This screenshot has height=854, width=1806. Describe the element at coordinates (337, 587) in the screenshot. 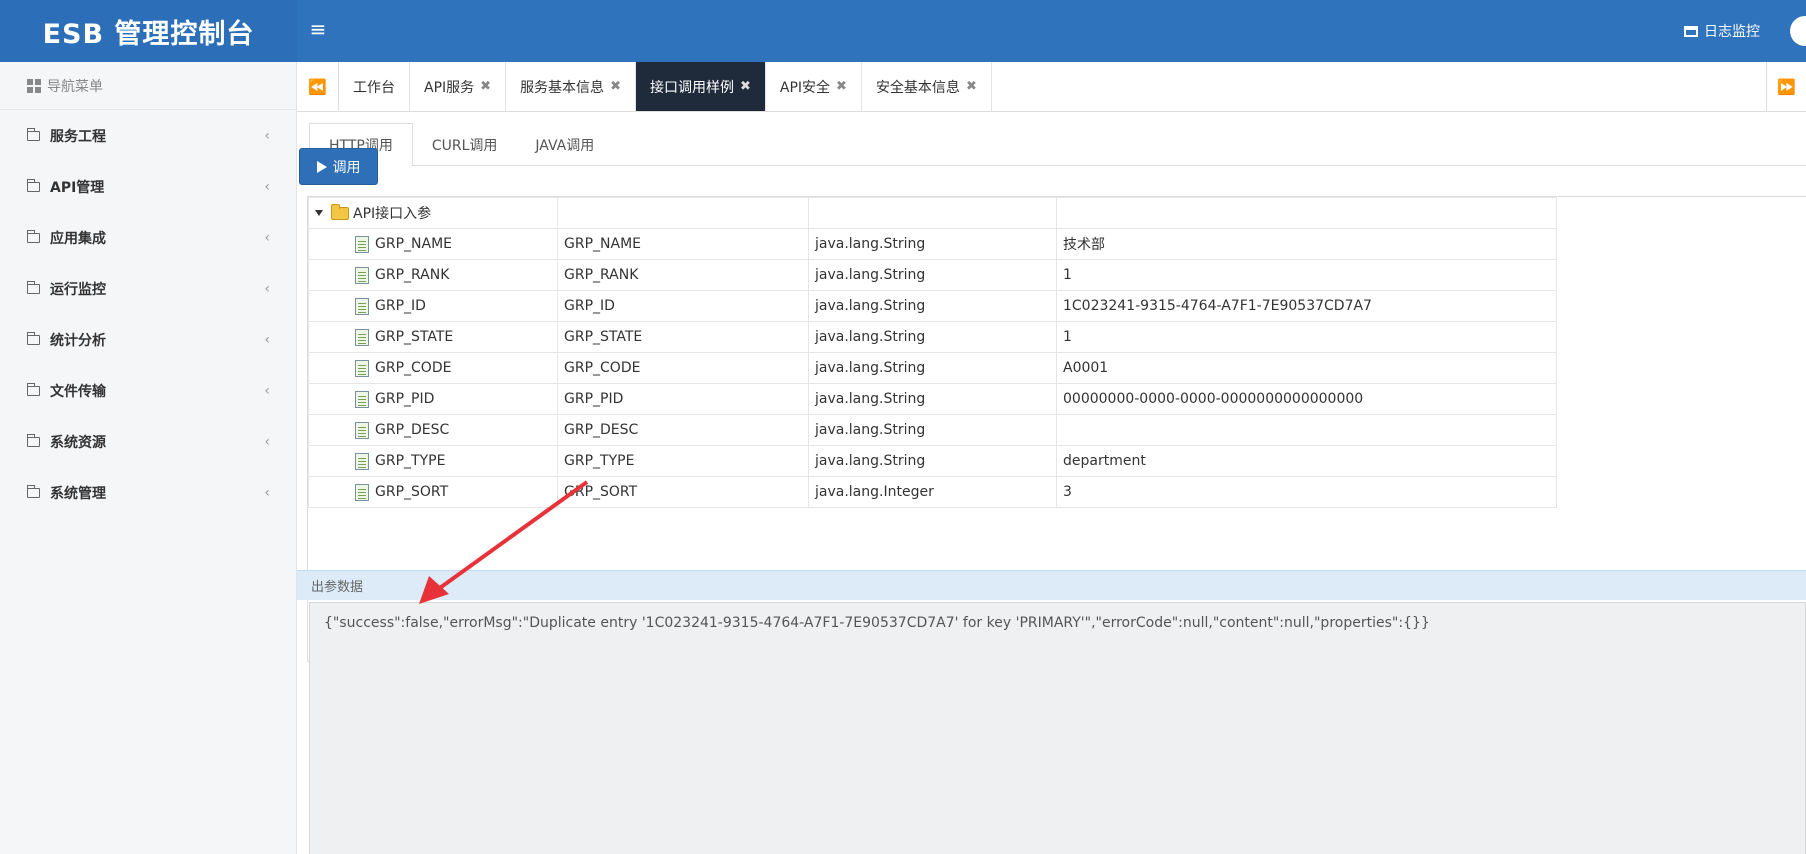

I see `output-title: 出参数据` at that location.